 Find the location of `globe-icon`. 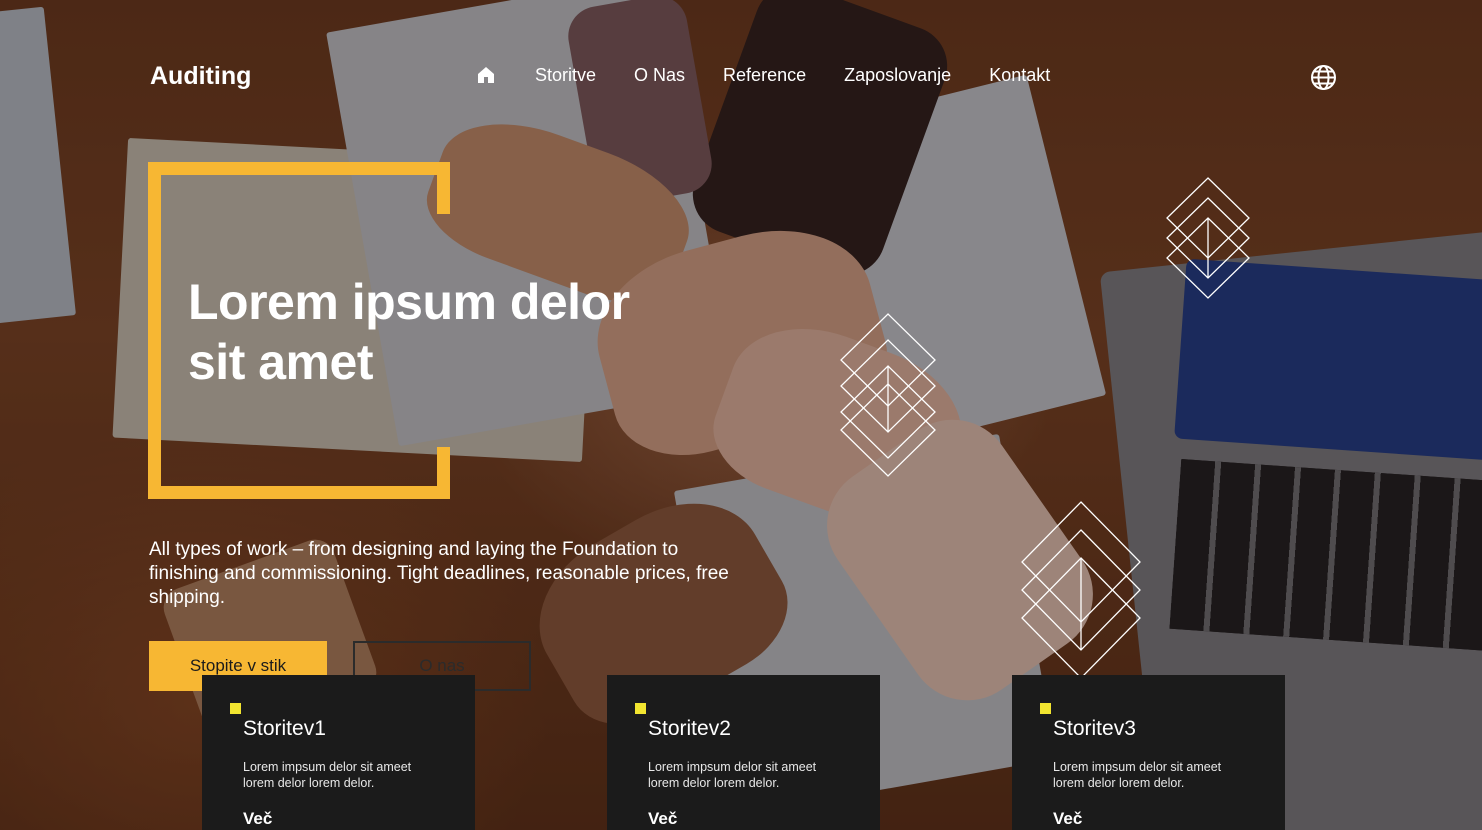

globe-icon is located at coordinates (1323, 77).